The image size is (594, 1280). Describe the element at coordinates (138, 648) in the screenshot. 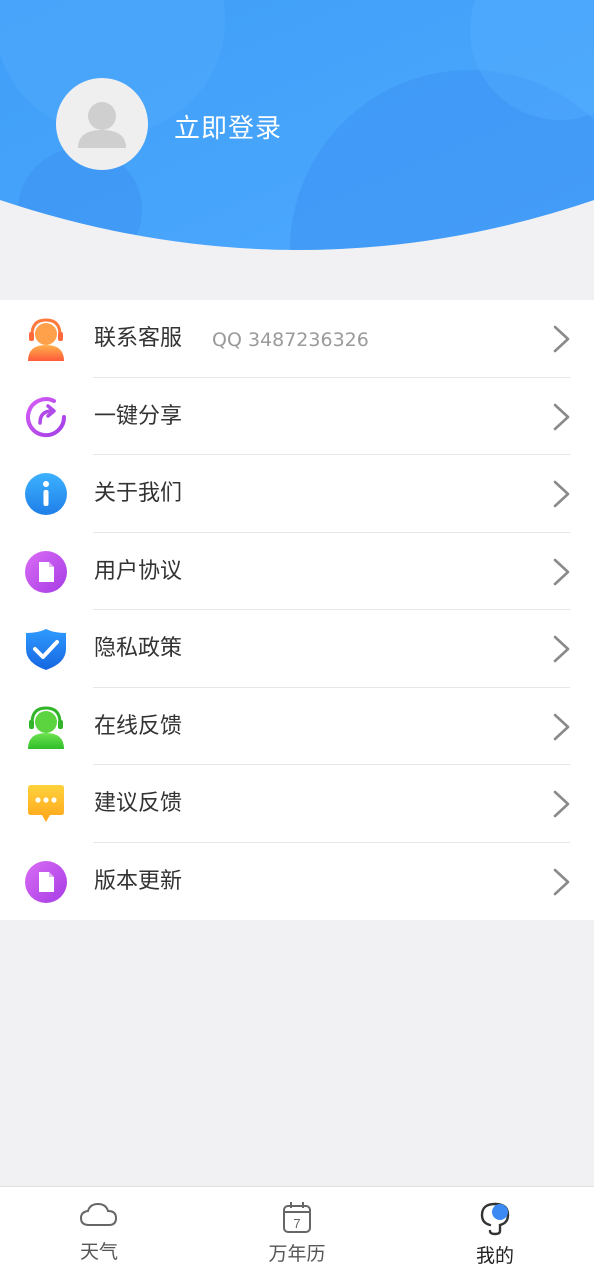

I see `menu-item-label: 隐私政策` at that location.